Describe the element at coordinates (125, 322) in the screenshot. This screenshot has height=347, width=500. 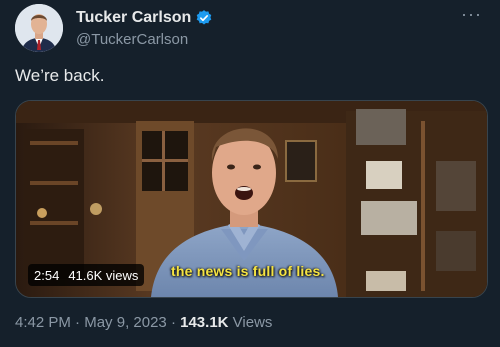
I see `tweet-date: May 9, 2023` at that location.